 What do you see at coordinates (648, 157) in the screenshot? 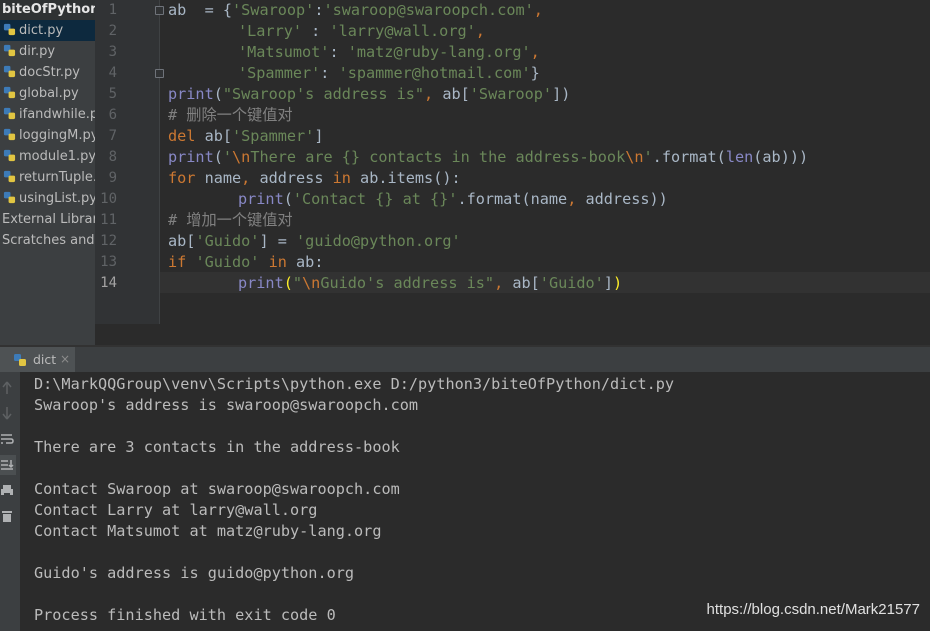
I see `code-token: '` at bounding box center [648, 157].